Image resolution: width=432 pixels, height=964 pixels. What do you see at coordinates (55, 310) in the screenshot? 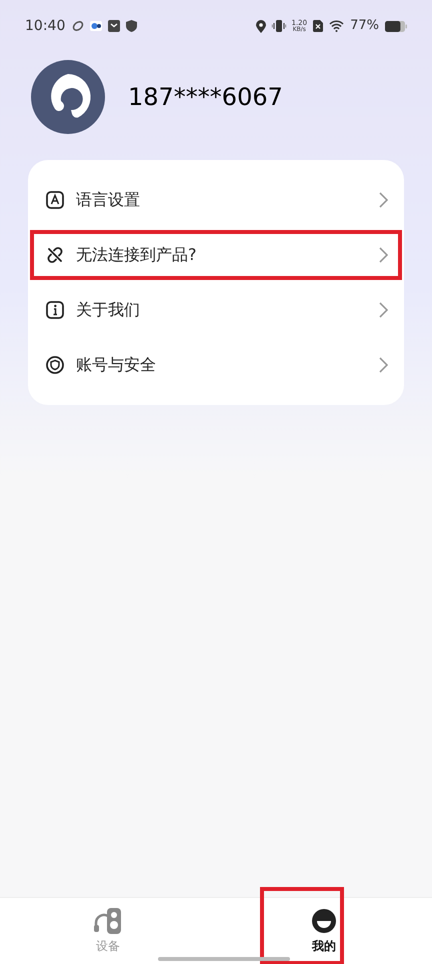
I see `info-icon` at bounding box center [55, 310].